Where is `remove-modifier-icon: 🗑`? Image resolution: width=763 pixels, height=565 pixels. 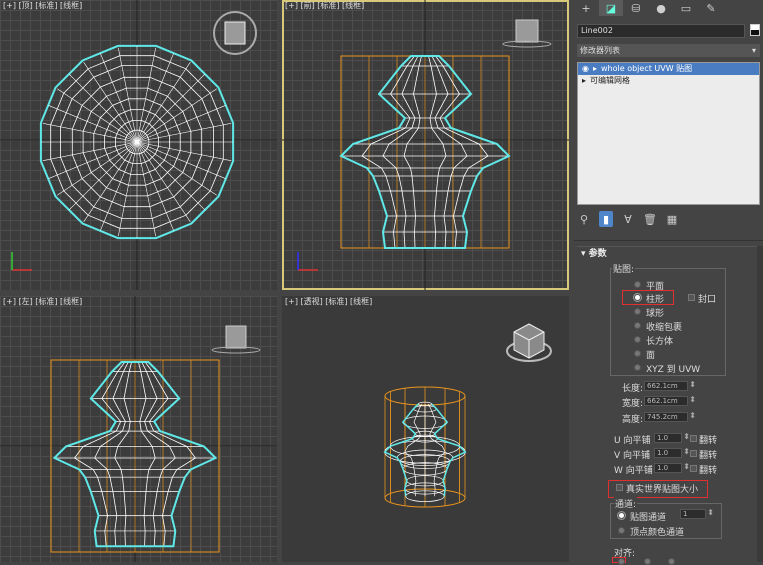 remove-modifier-icon: 🗑 is located at coordinates (650, 219).